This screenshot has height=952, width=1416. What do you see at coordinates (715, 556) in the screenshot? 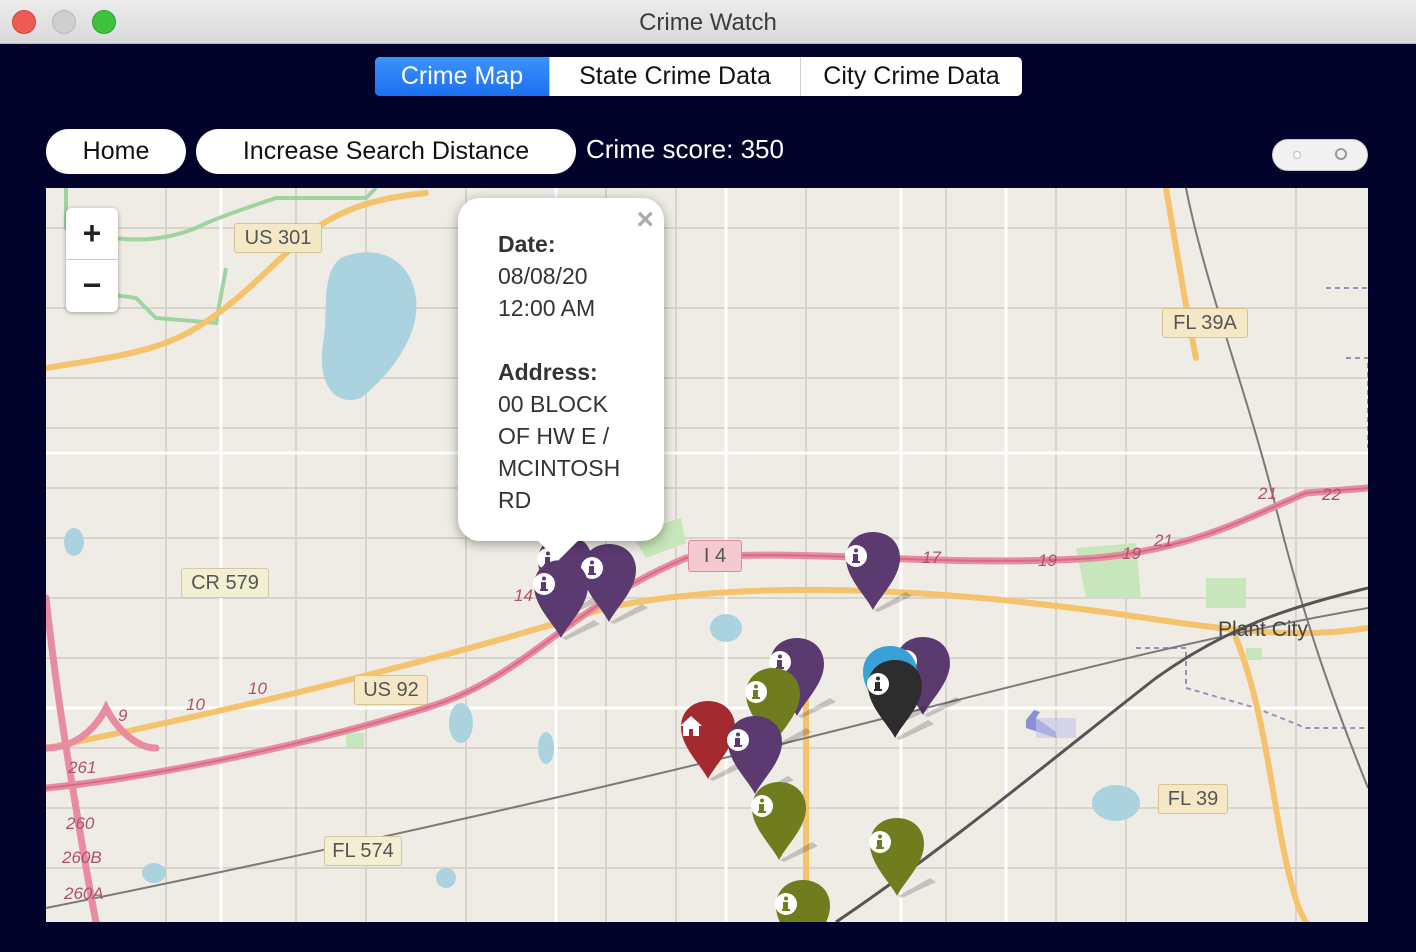
I see `road-label-i4: I 4` at bounding box center [715, 556].